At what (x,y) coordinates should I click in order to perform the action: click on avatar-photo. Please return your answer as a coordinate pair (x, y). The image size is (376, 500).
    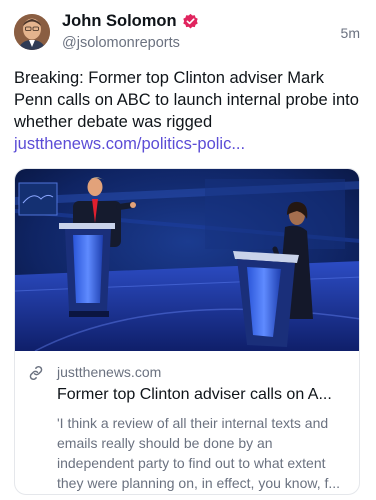
    Looking at the image, I should click on (32, 32).